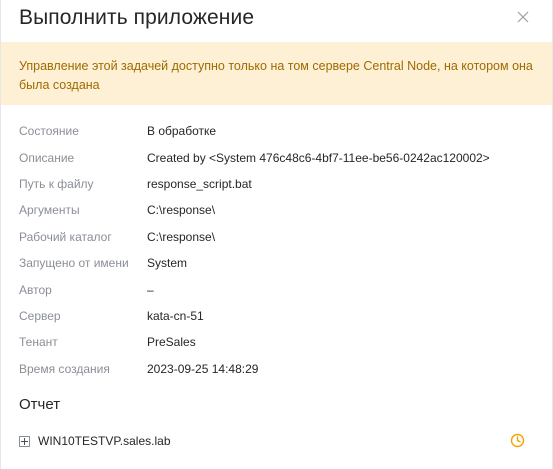  What do you see at coordinates (279, 342) in the screenshot?
I see `property-row-tenant: Тенант PreSales` at bounding box center [279, 342].